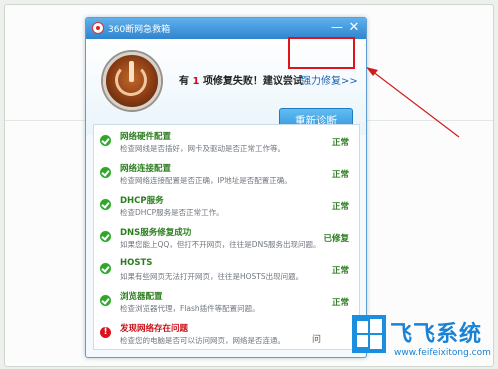 The height and width of the screenshot is (369, 498). I want to click on watermark-text: 飞飞系统, so click(436, 334).